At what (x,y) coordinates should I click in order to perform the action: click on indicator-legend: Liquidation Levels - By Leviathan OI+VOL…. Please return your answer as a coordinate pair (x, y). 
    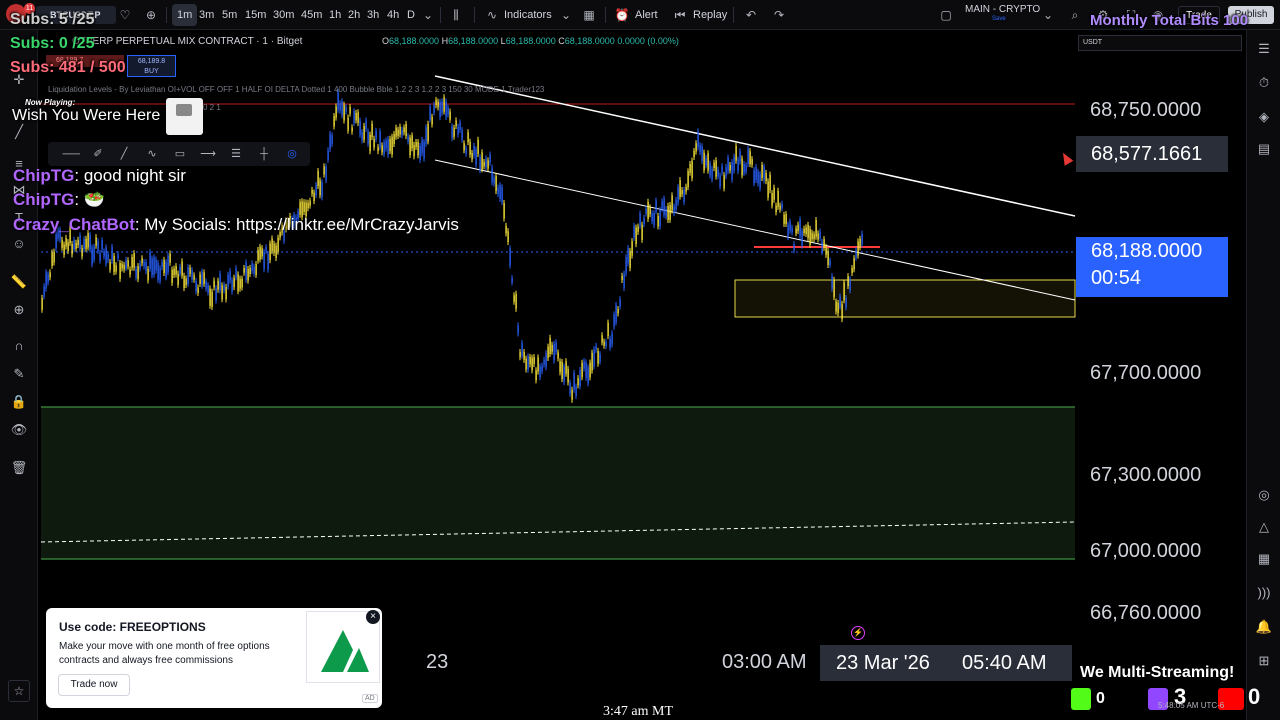
    Looking at the image, I should click on (296, 89).